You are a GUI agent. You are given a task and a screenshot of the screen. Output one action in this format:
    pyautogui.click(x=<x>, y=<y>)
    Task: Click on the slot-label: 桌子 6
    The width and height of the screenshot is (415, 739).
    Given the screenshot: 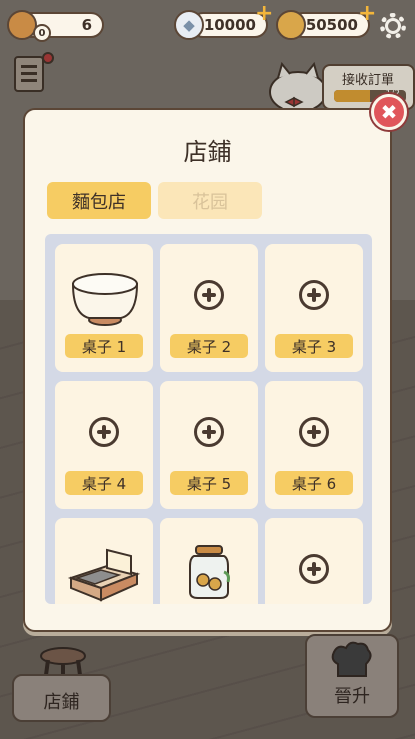 What is the action you would take?
    pyautogui.click(x=314, y=483)
    